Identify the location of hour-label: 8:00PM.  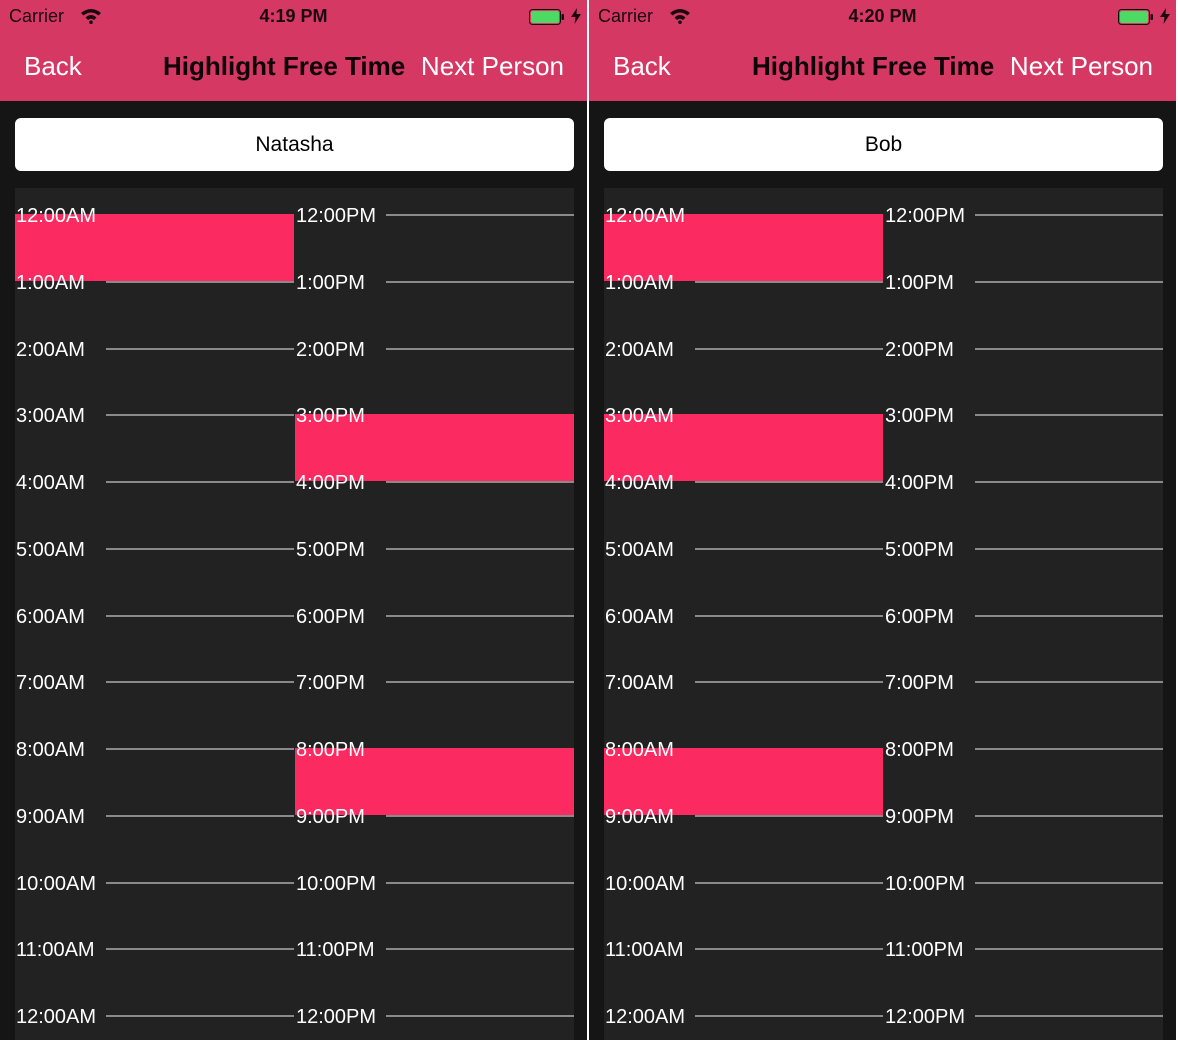
(330, 750).